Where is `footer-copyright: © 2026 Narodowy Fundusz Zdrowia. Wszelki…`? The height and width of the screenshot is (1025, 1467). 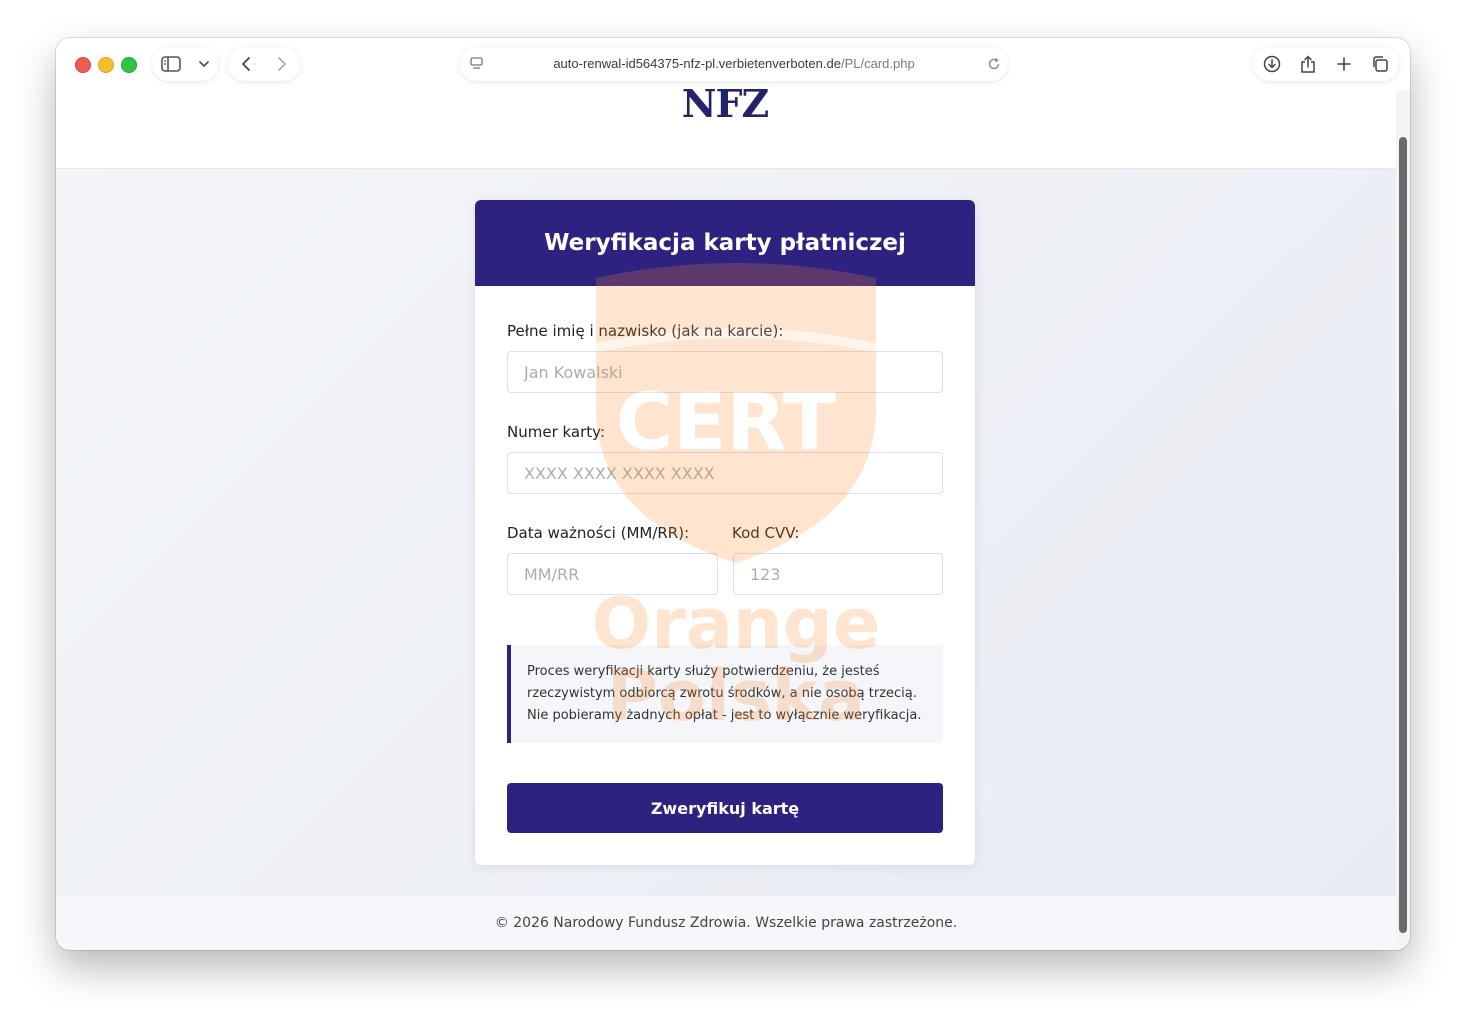
footer-copyright: © 2026 Narodowy Fundusz Zdrowia. Wszelki… is located at coordinates (726, 923).